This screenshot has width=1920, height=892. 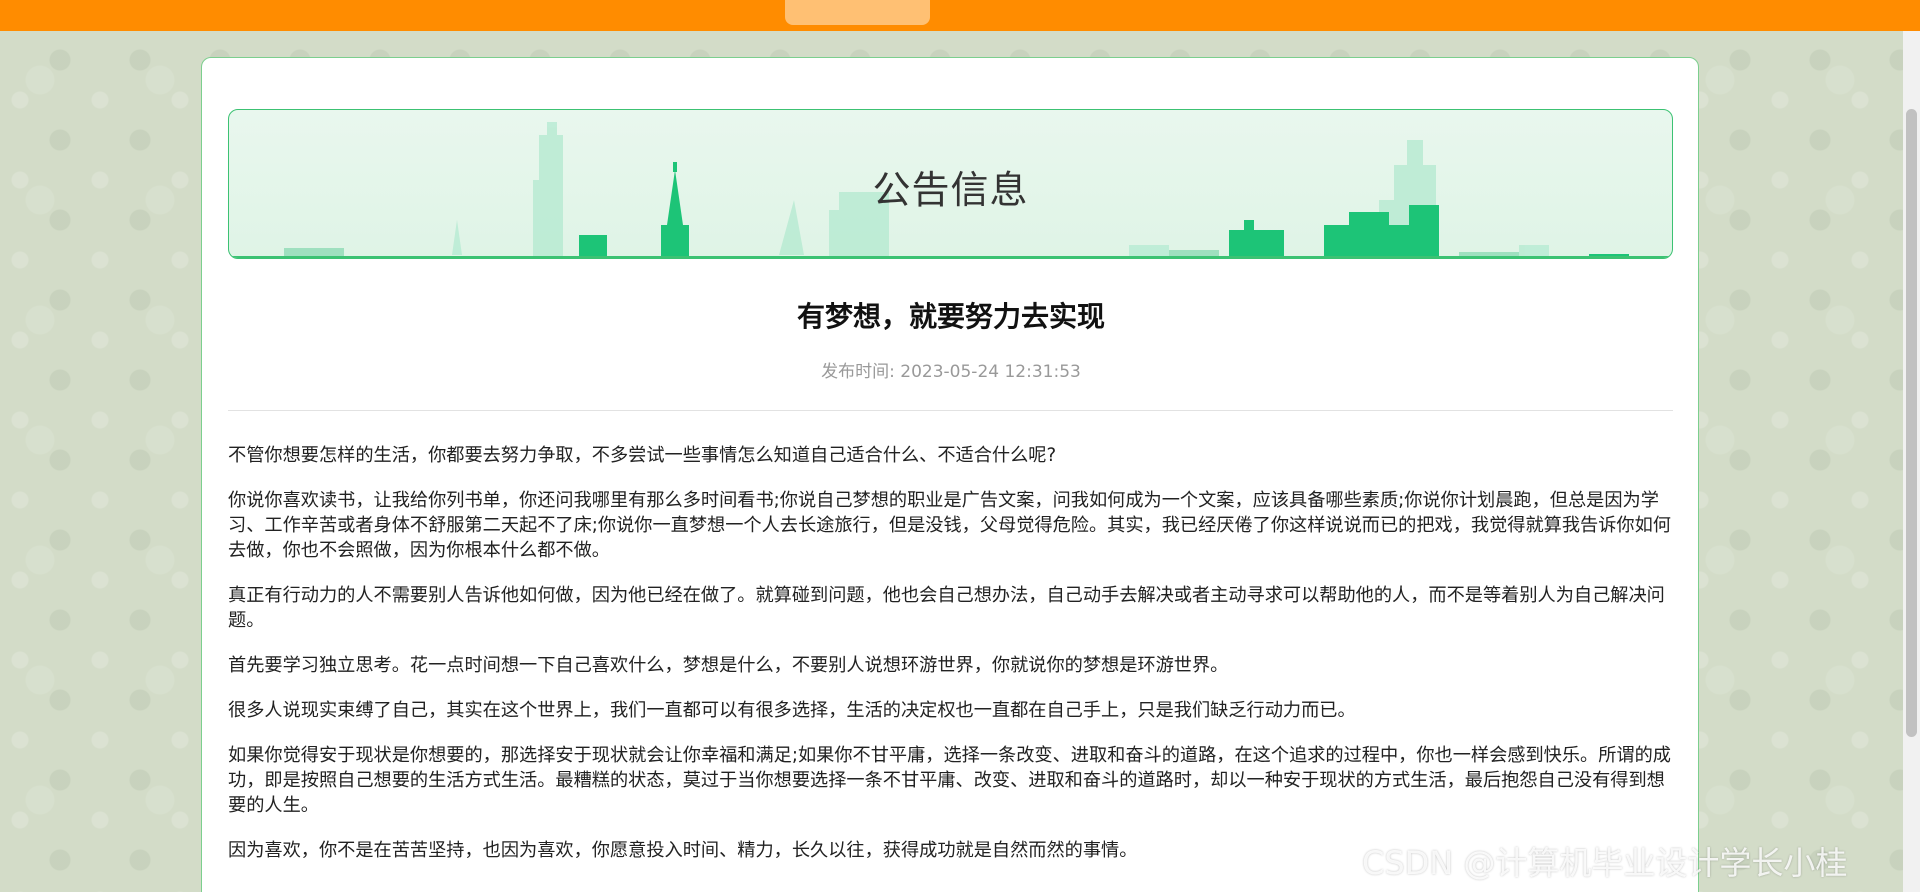 I want to click on csdn-watermark: CSDN @计算机毕业设计学长小桂, so click(x=1605, y=863).